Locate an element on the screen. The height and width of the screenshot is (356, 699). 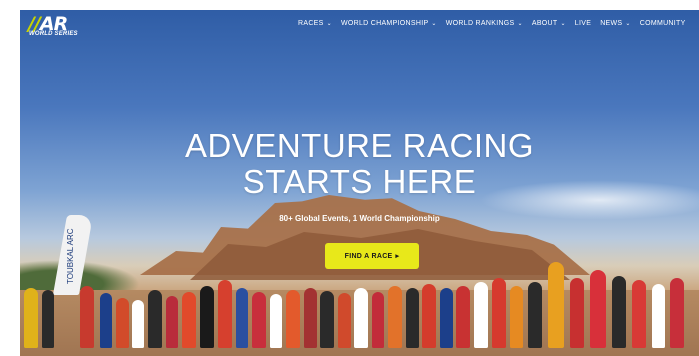
ar-world-series-logo: //AR WORLD SERIES is located at coordinates (68, 26).